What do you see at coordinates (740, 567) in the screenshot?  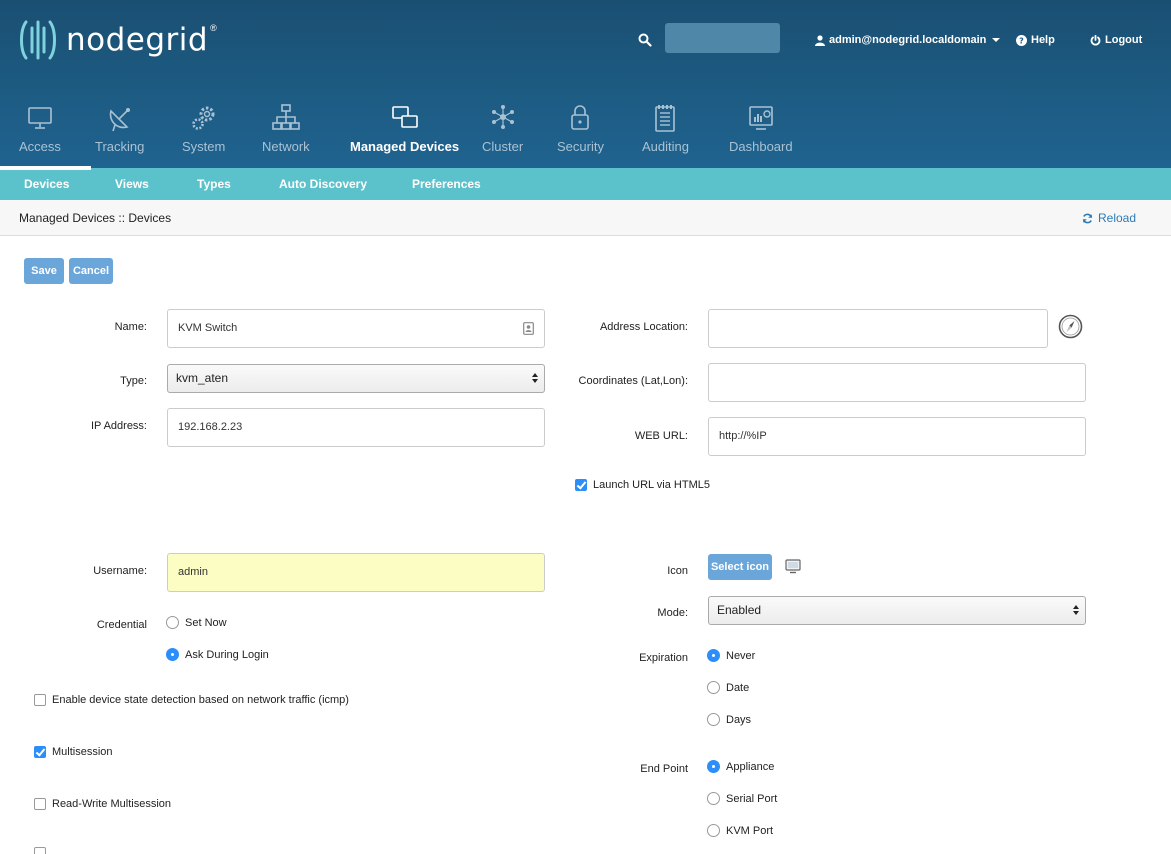 I see `select-icon-button: Select icon` at bounding box center [740, 567].